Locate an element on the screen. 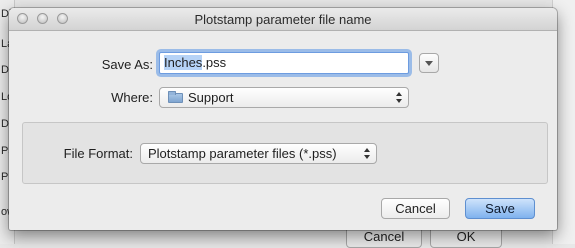 This screenshot has width=575, height=248. expand-dialog-button is located at coordinates (429, 63).